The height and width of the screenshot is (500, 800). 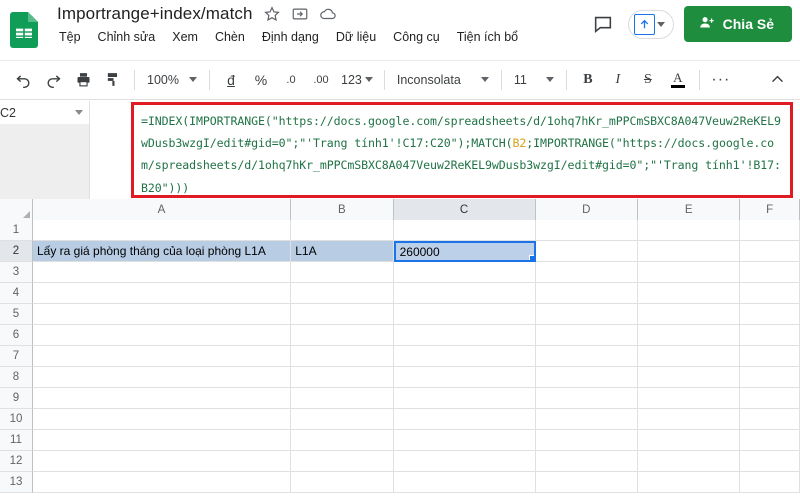 I want to click on bold-button: B, so click(x=588, y=80).